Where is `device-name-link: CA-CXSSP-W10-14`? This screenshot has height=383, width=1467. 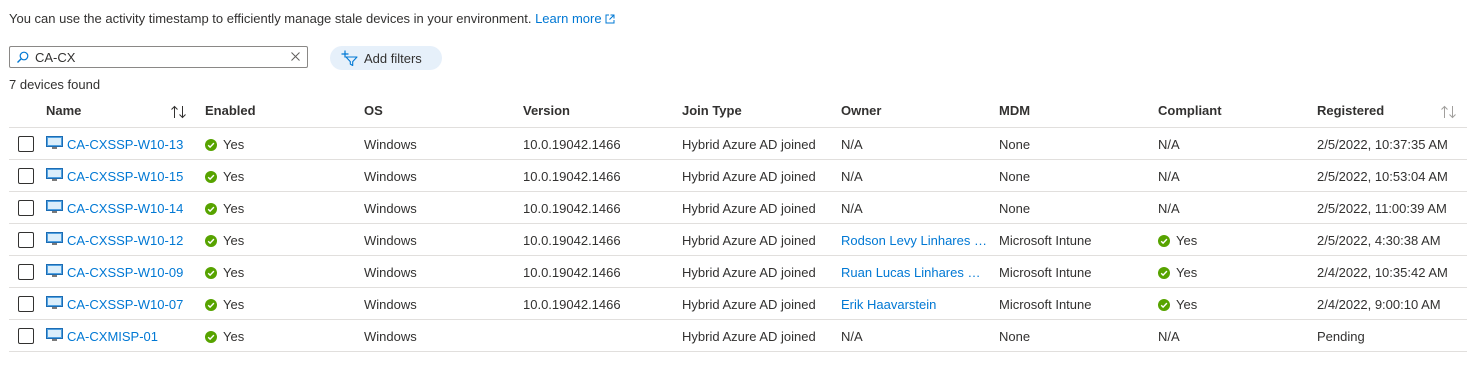
device-name-link: CA-CXSSP-W10-14 is located at coordinates (125, 208).